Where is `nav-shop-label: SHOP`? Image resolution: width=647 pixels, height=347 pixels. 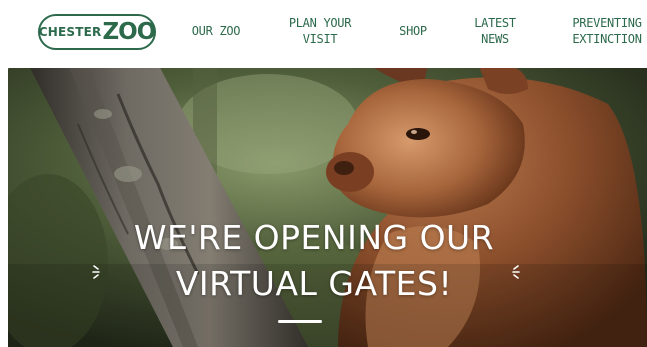 nav-shop-label: SHOP is located at coordinates (413, 31).